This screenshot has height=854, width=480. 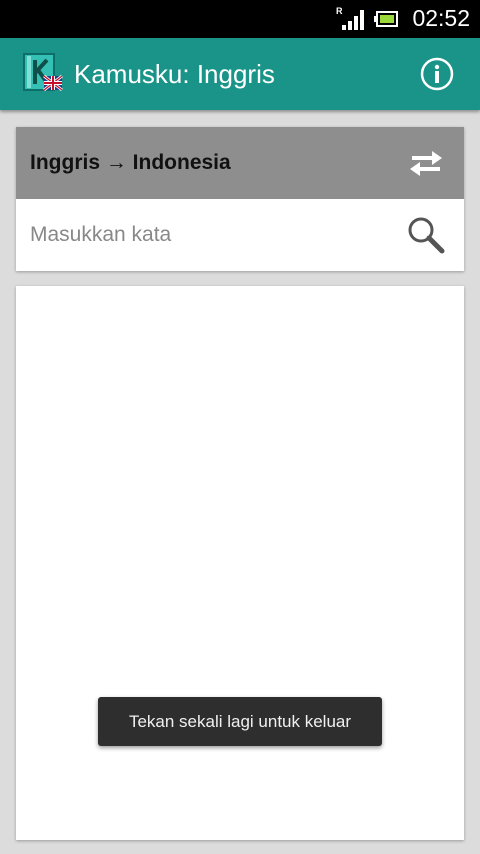 I want to click on language-selector: Inggris → Indonesia, so click(x=240, y=163).